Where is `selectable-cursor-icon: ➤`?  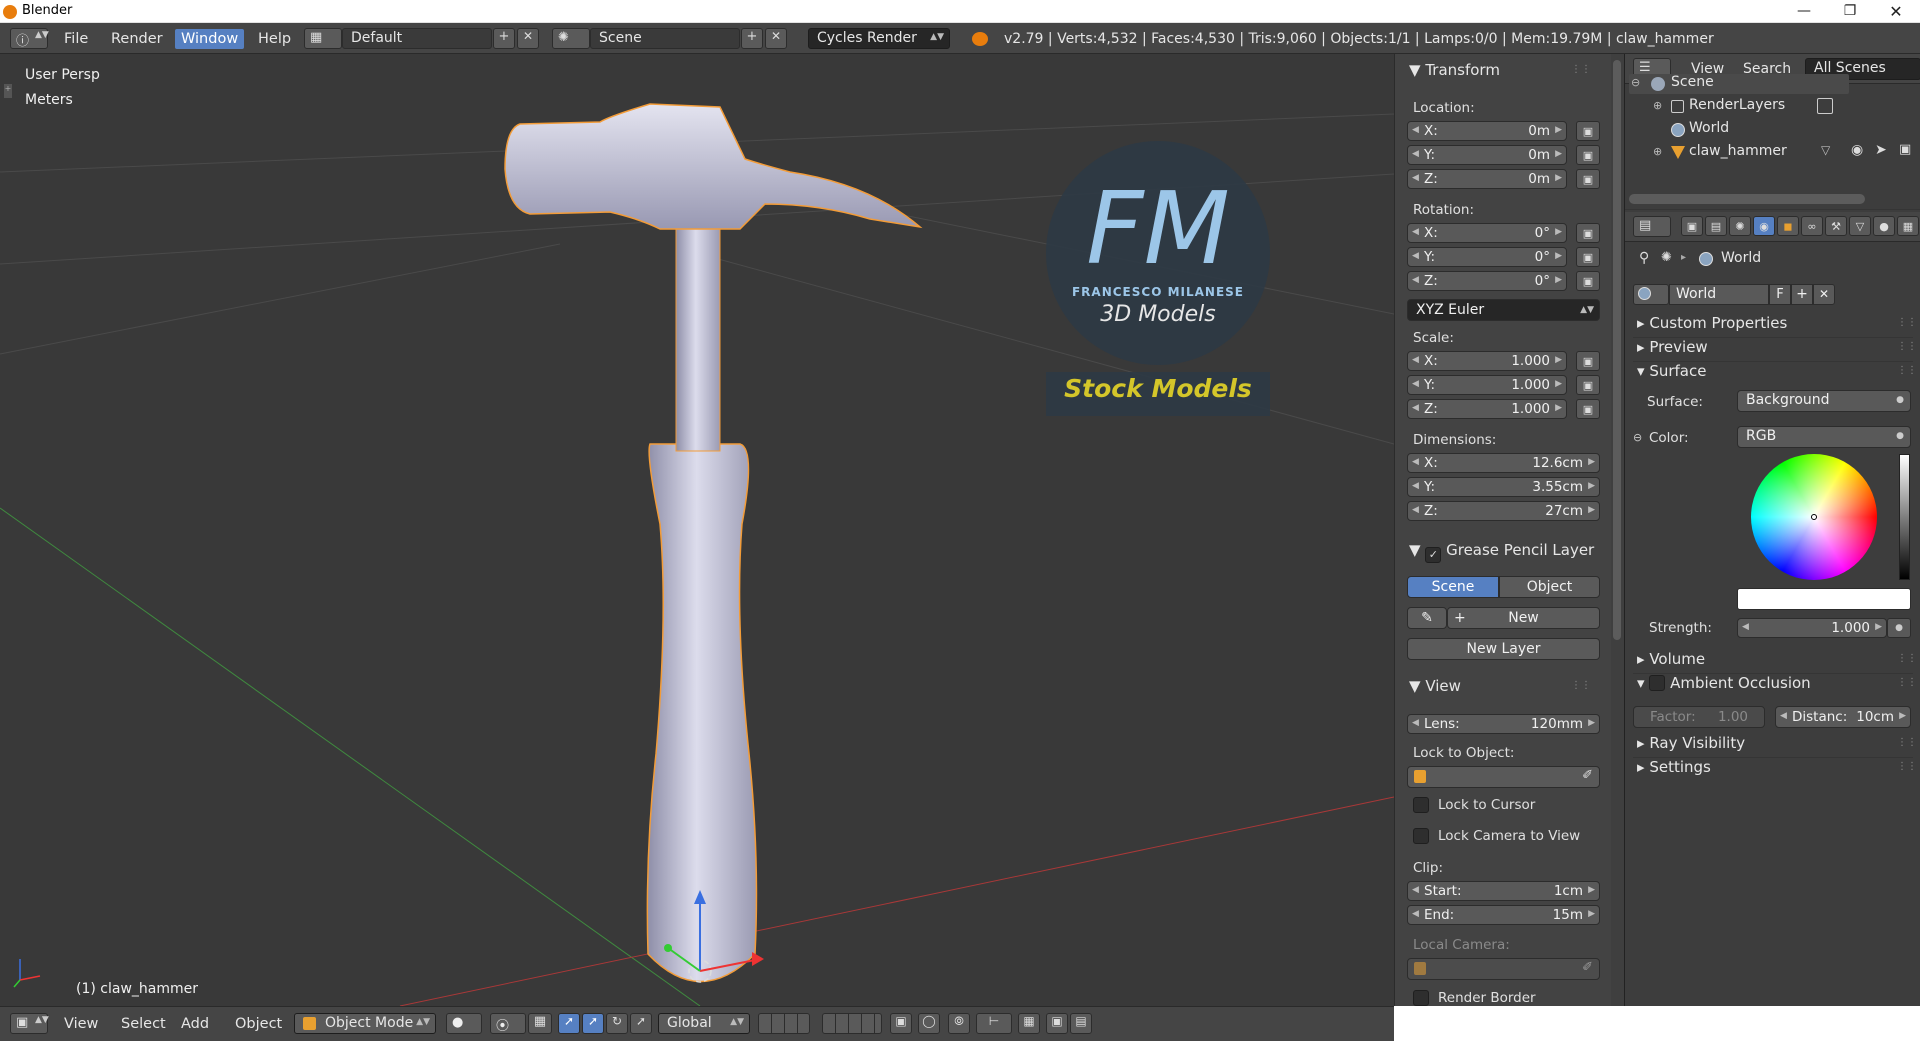
selectable-cursor-icon: ➤ is located at coordinates (1881, 150).